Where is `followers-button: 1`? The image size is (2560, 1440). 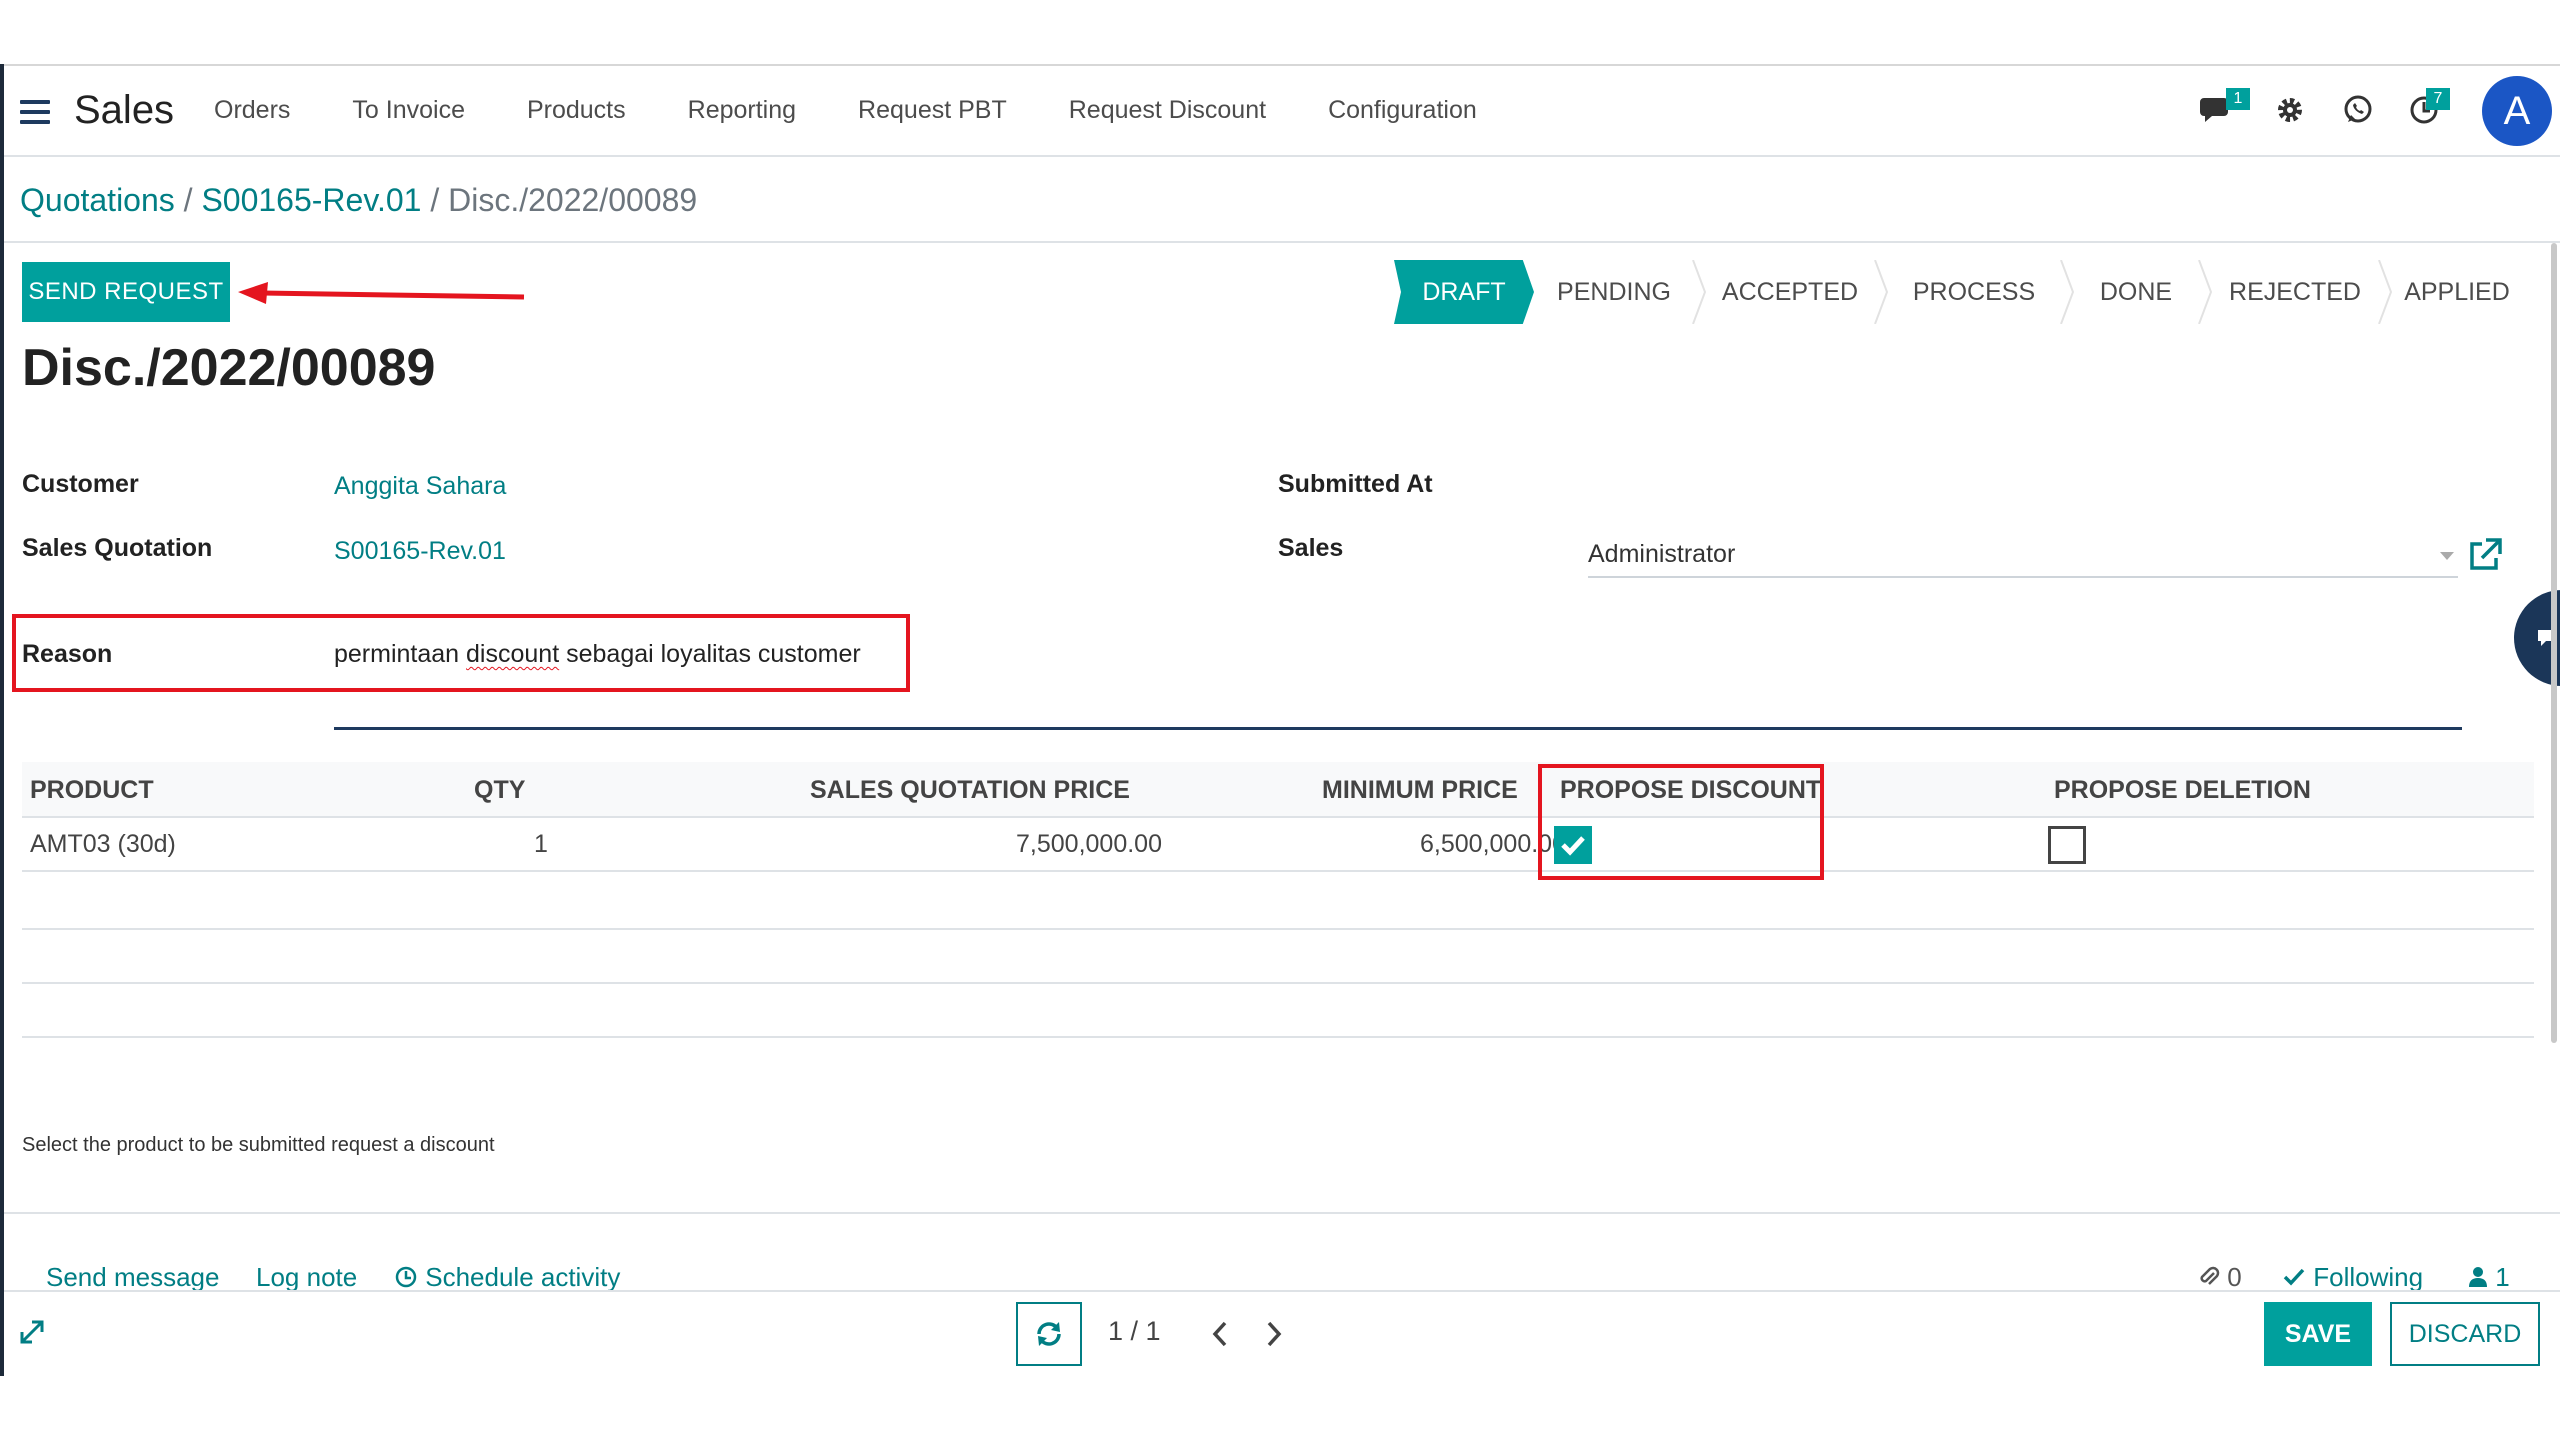 followers-button: 1 is located at coordinates (2489, 1277).